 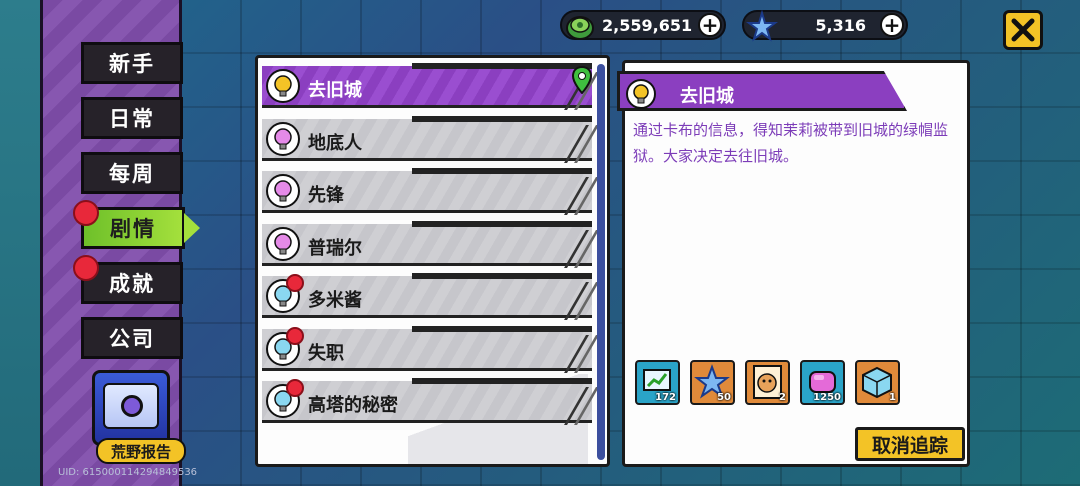 I want to click on story-badge, so click(x=86, y=213).